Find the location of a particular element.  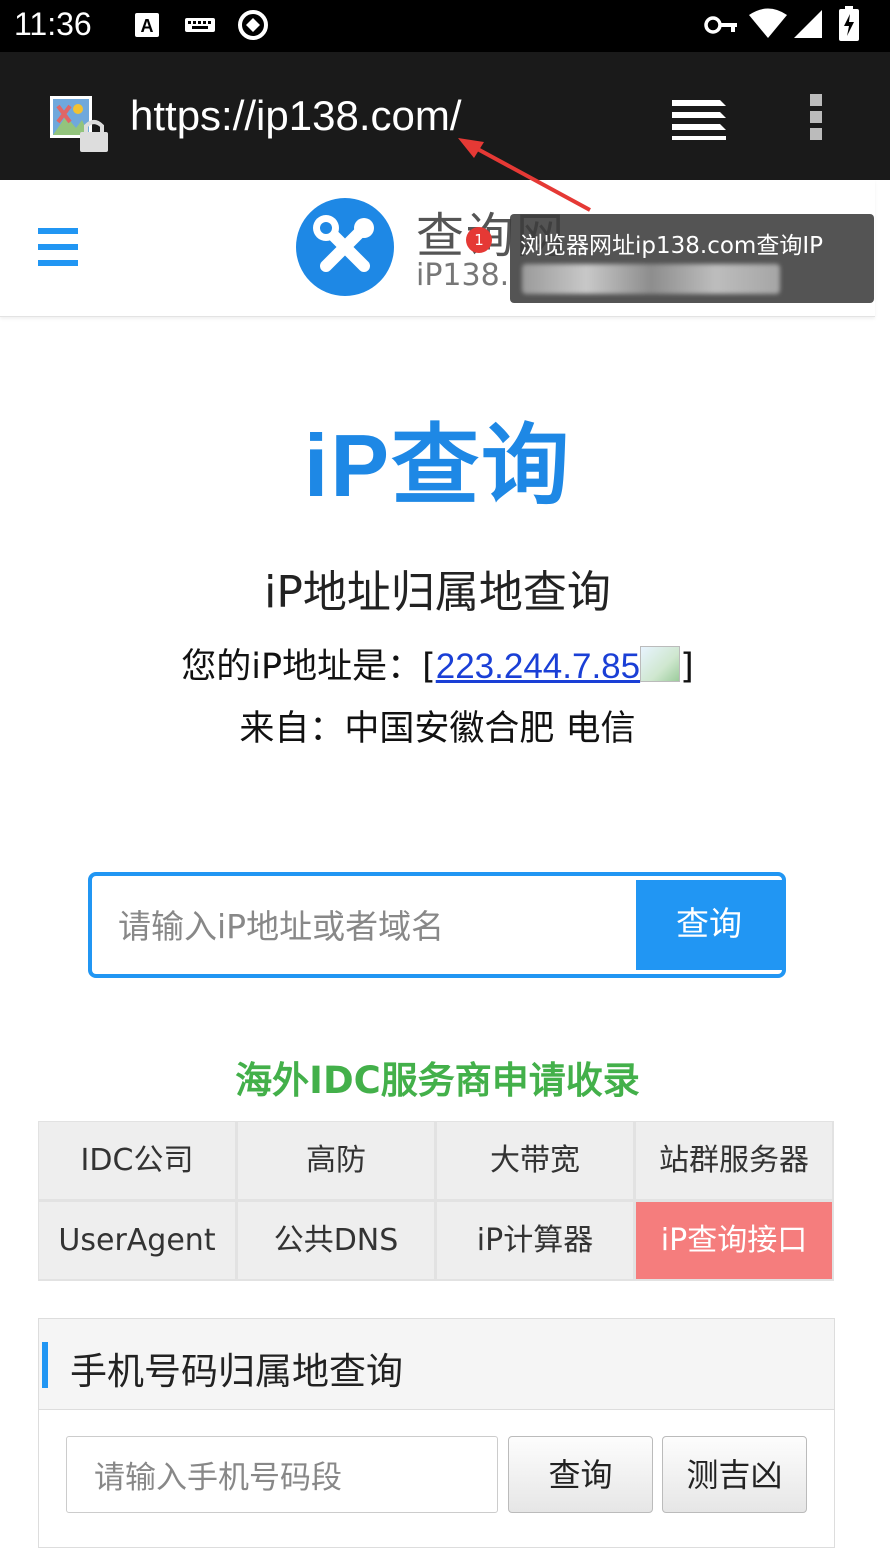

phone-query-button: 查询 is located at coordinates (580, 1474).